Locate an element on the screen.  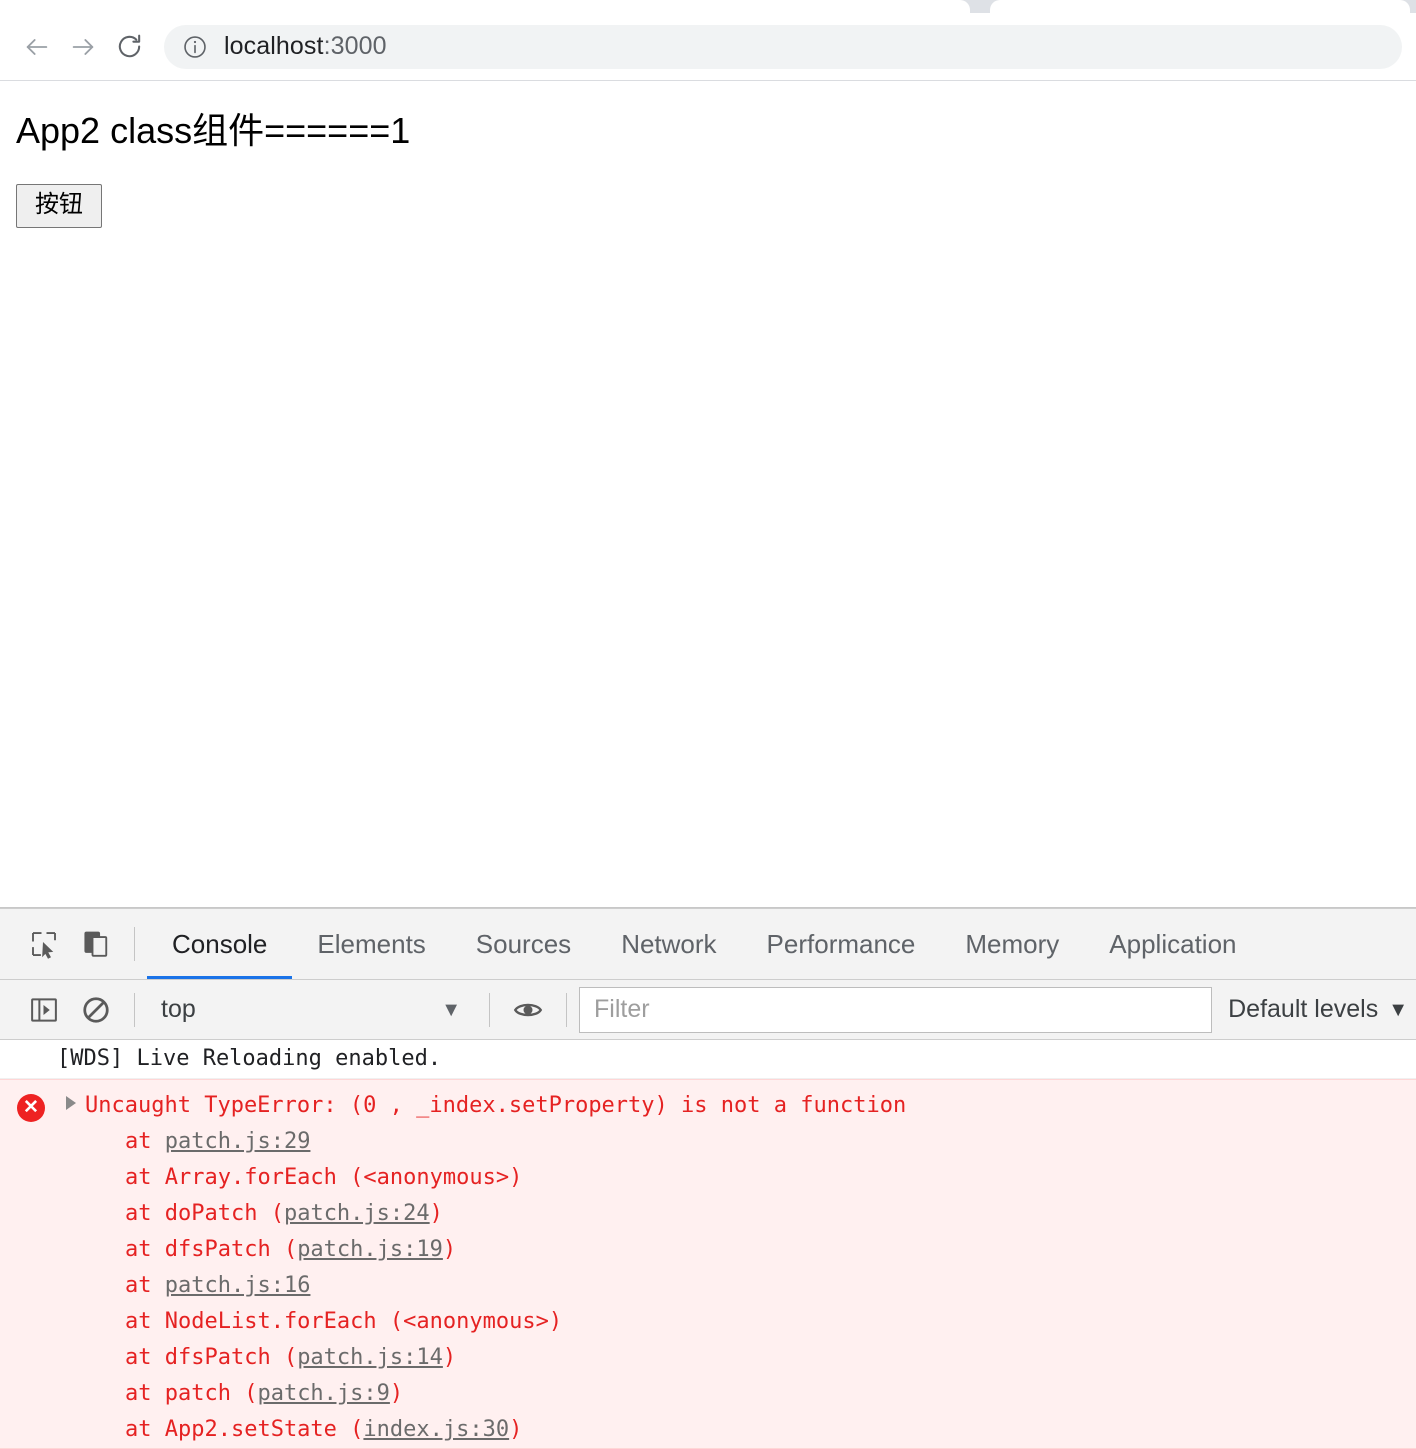
forward-button is located at coordinates (83, 47).